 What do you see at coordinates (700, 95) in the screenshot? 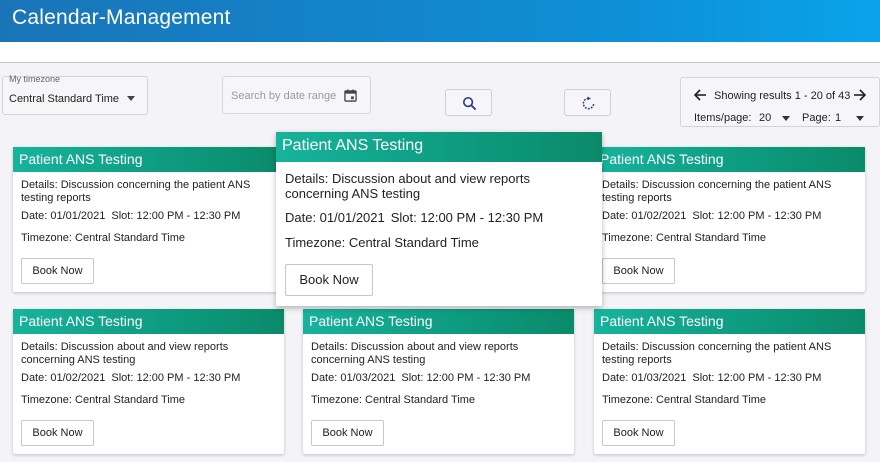
I see `arrow-left-icon` at bounding box center [700, 95].